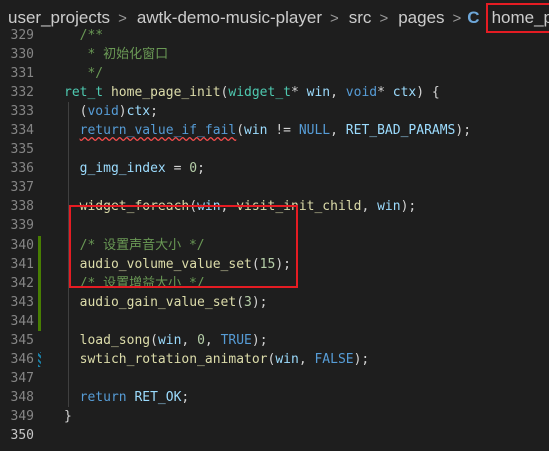  Describe the element at coordinates (166, 302) in the screenshot. I see `code-text: audio_gain_value_set(3);` at that location.